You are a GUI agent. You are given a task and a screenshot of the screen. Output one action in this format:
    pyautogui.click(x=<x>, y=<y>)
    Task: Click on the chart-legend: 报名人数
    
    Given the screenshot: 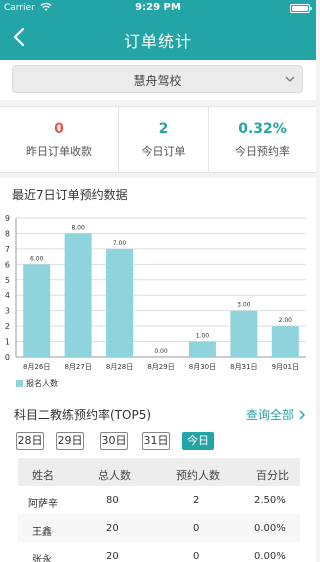 What is the action you would take?
    pyautogui.click(x=37, y=383)
    